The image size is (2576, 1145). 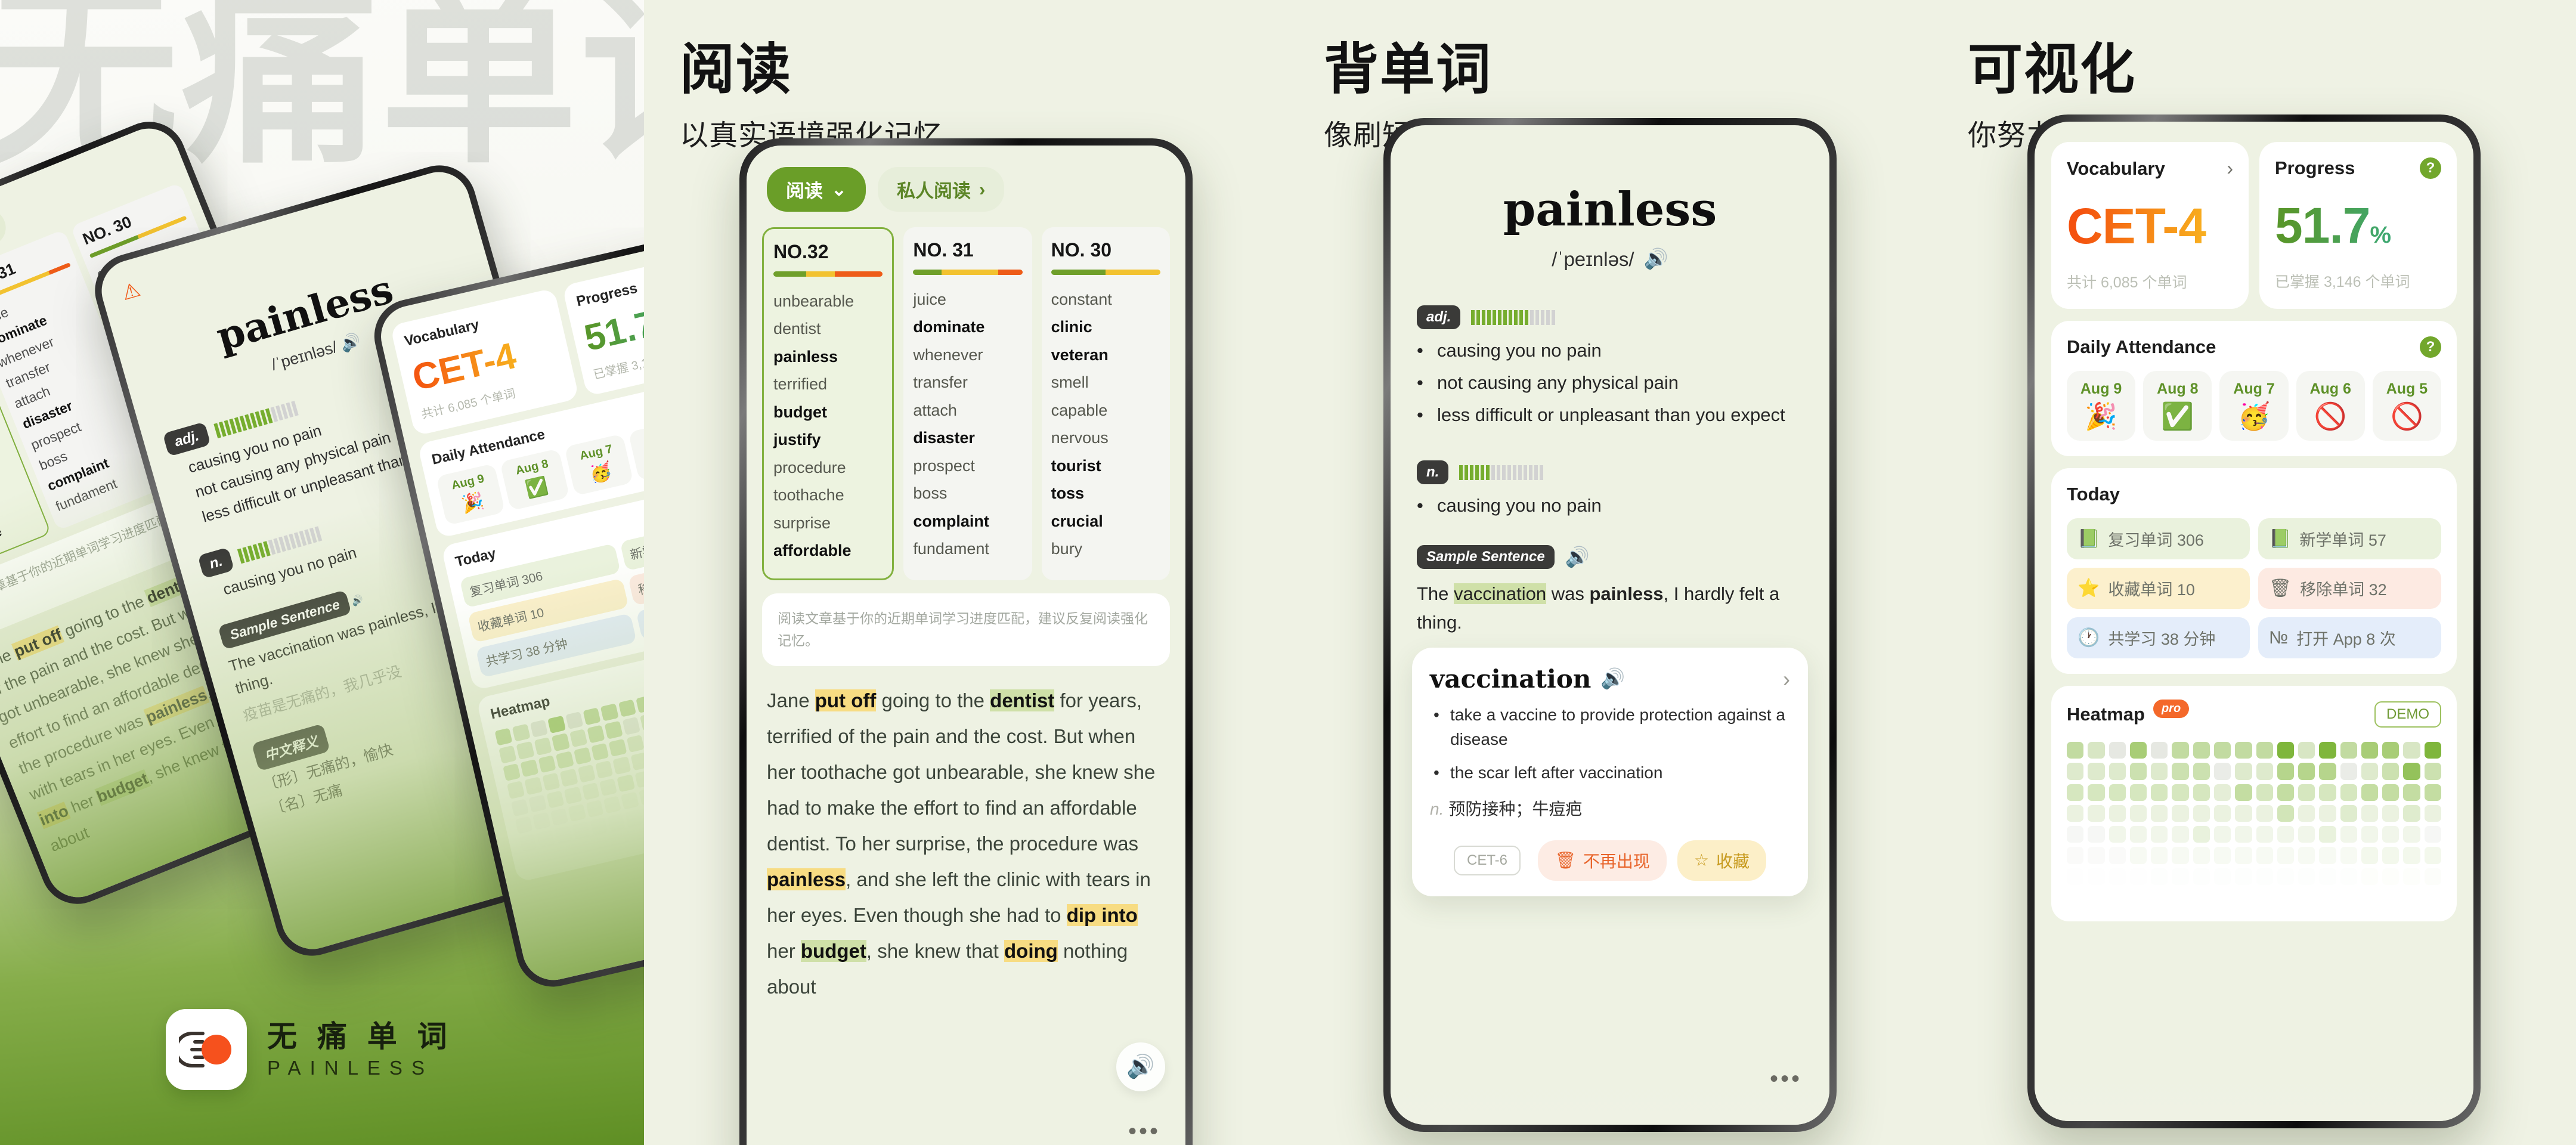 What do you see at coordinates (944, 250) in the screenshot?
I see `word-column-number: NO. 31` at bounding box center [944, 250].